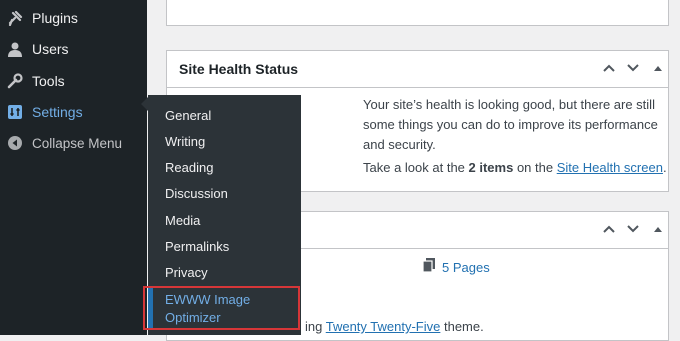 The width and height of the screenshot is (680, 341). I want to click on sidebar-item-label: Tools, so click(48, 81).